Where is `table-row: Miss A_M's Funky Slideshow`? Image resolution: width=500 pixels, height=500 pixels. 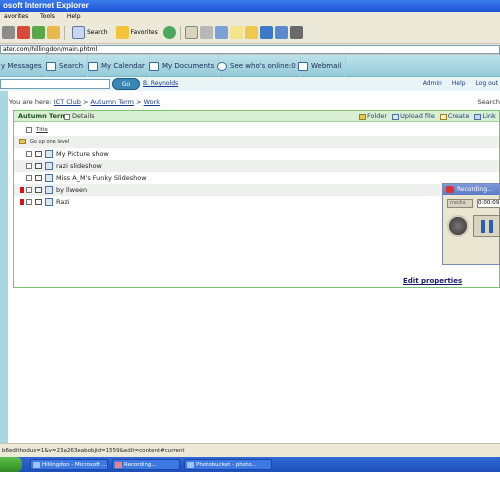
table-row: Miss A_M's Funky Slideshow is located at coordinates (256, 178).